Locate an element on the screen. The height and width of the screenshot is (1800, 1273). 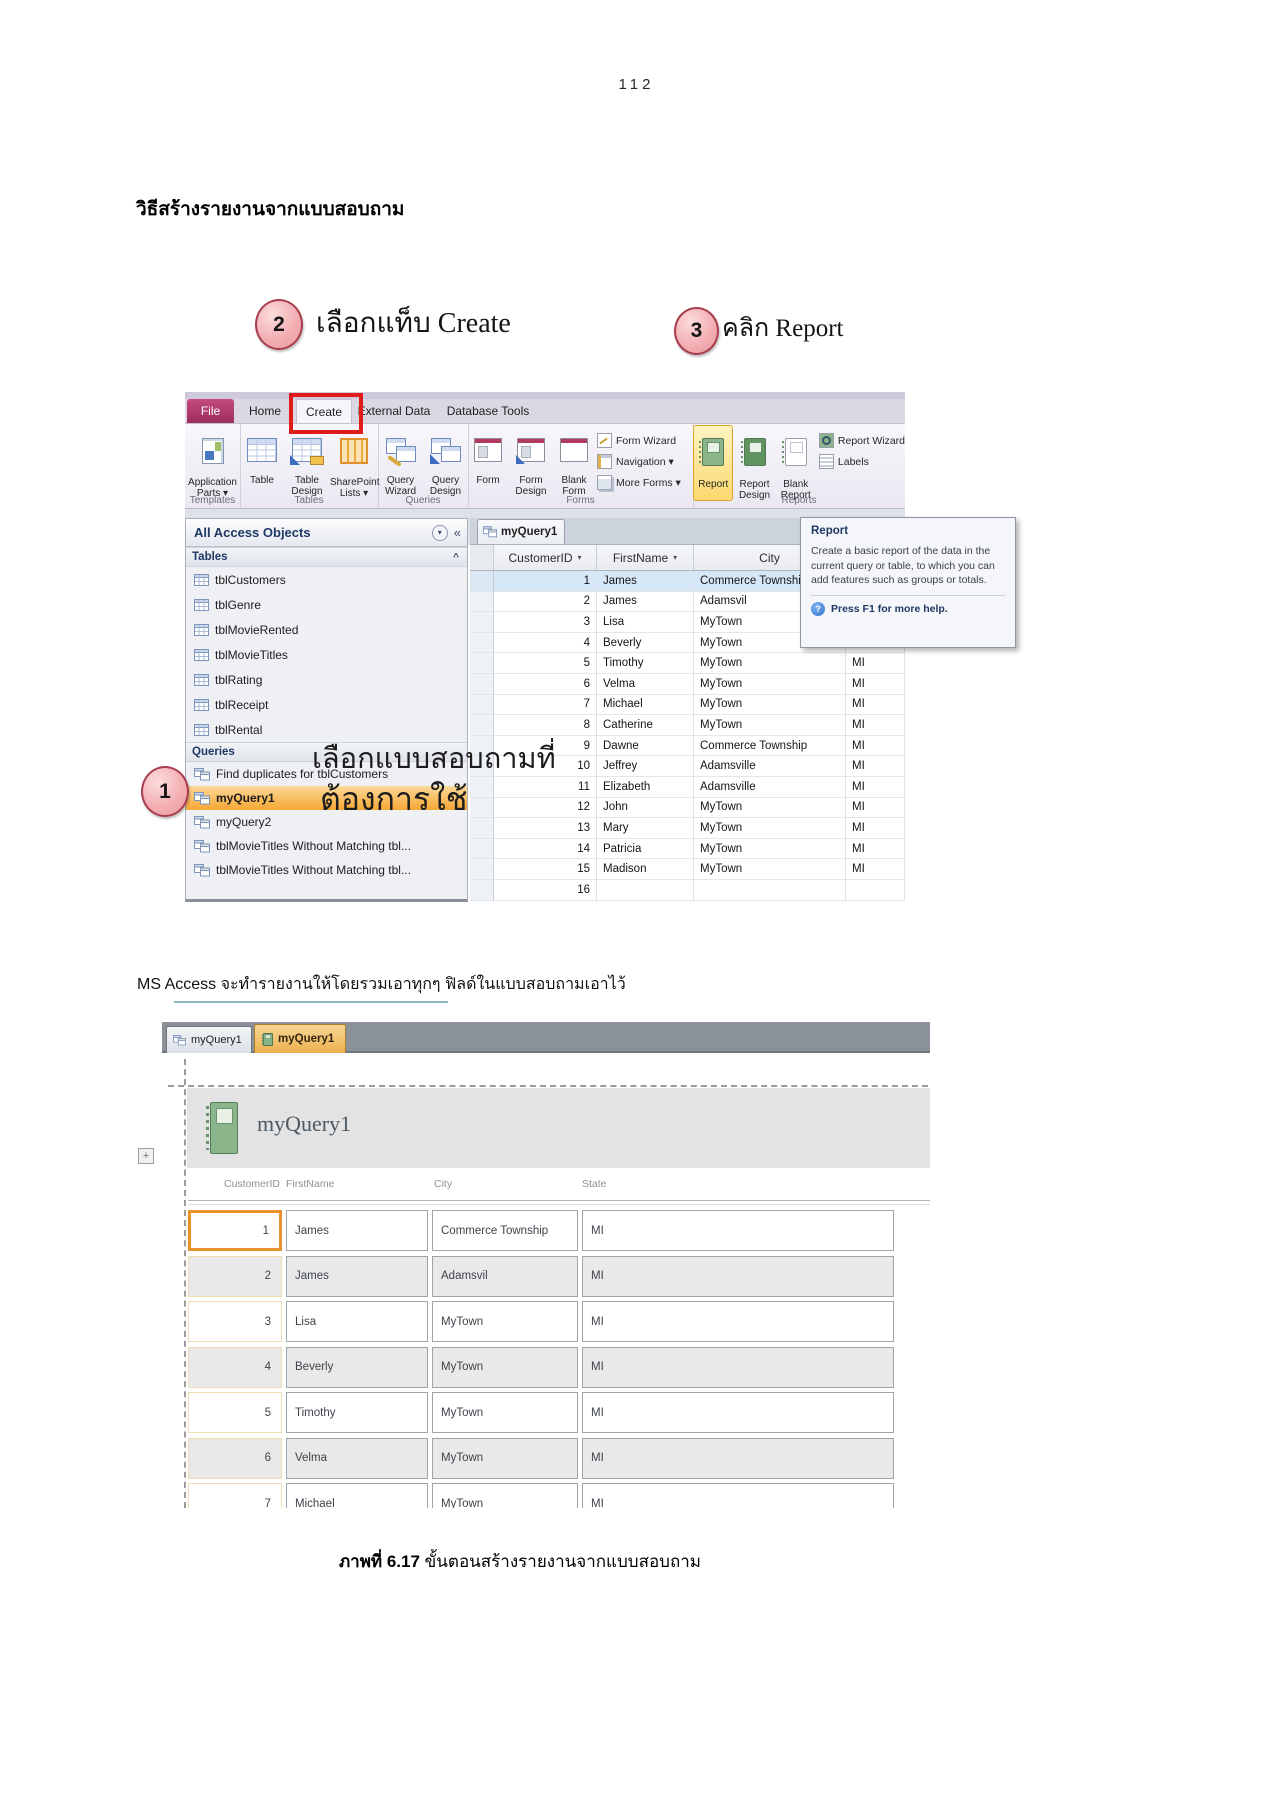
column-header-firstname: FirstName ▾ is located at coordinates (645, 557).